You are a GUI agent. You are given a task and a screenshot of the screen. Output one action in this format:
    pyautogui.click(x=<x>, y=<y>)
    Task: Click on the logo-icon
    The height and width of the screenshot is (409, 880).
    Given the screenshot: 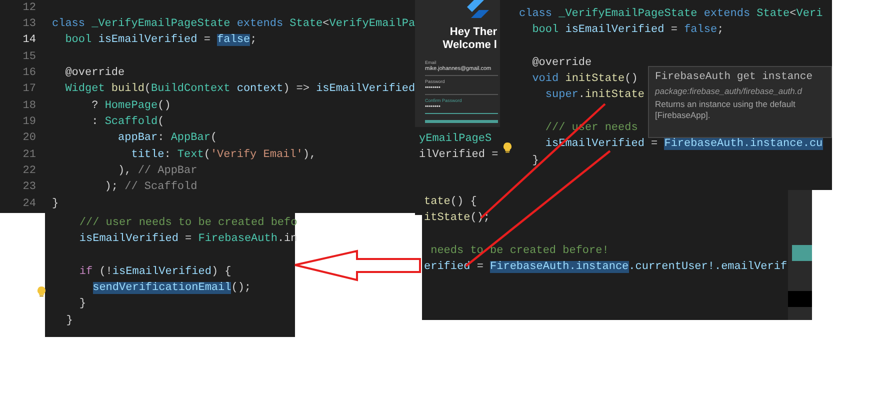 What is the action you would take?
    pyautogui.click(x=479, y=9)
    